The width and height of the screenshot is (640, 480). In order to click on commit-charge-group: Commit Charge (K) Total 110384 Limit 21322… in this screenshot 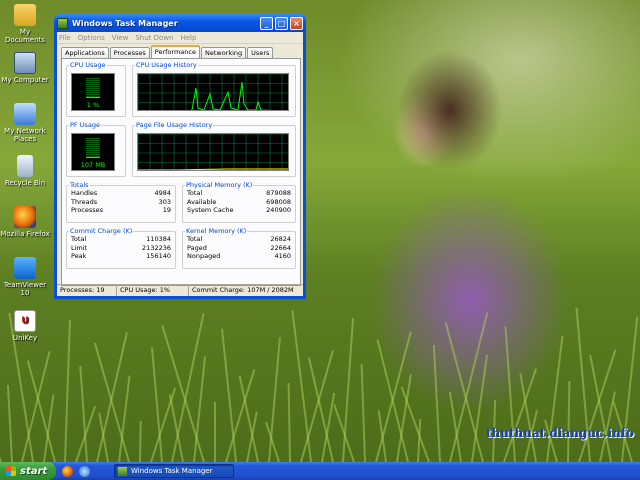, I will do `click(121, 248)`.